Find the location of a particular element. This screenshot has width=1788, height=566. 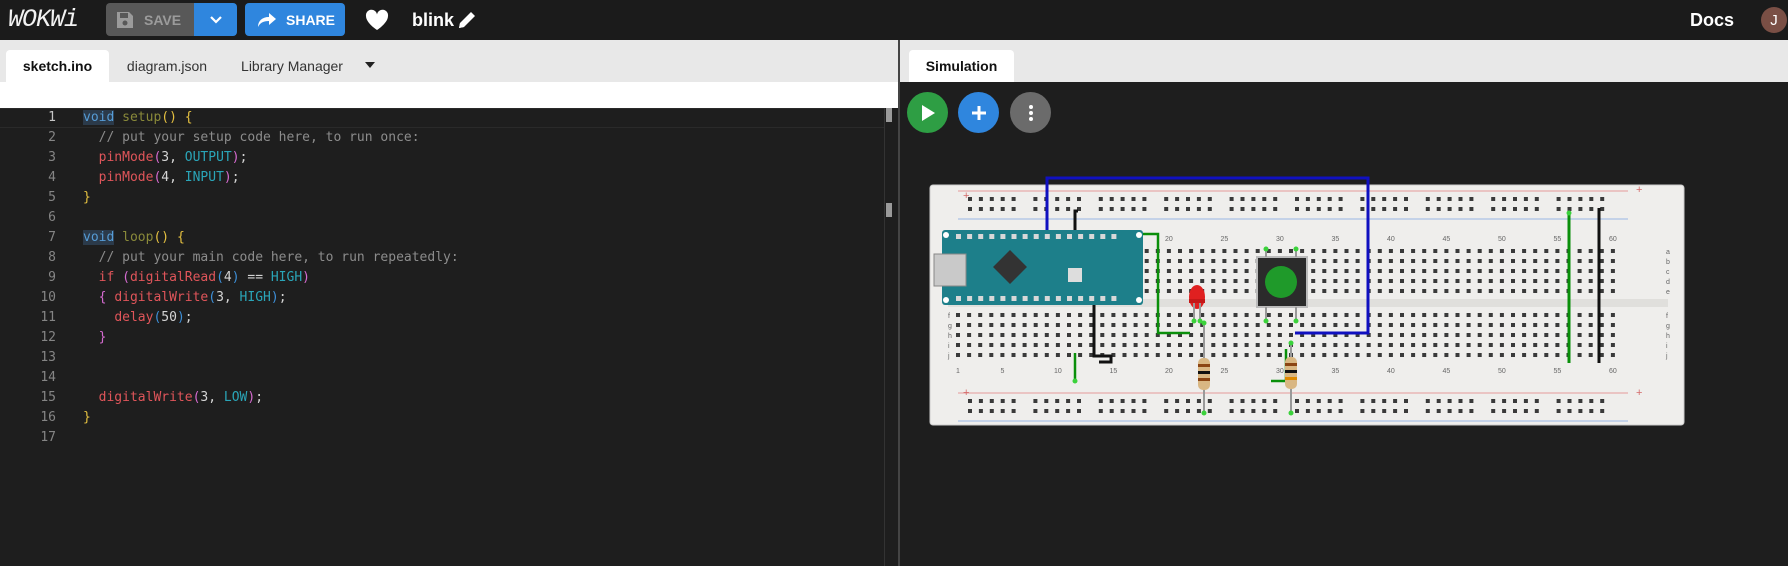

arduino-nano is located at coordinates (1038, 267).